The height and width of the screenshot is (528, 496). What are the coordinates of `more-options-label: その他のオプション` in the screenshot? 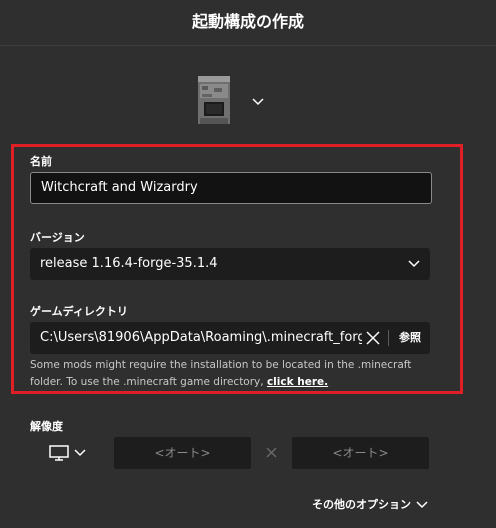 It's located at (361, 504).